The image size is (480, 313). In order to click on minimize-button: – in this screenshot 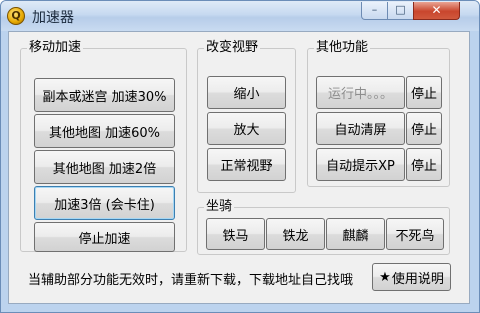, I will do `click(374, 11)`.